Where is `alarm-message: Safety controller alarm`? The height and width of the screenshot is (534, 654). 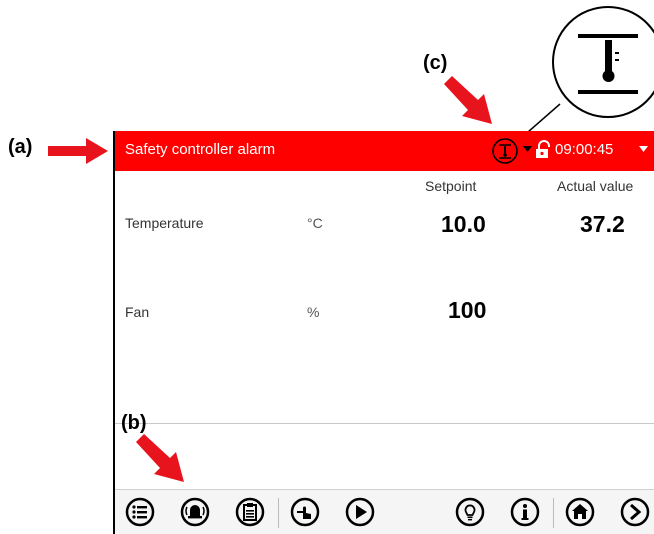 alarm-message: Safety controller alarm is located at coordinates (200, 149).